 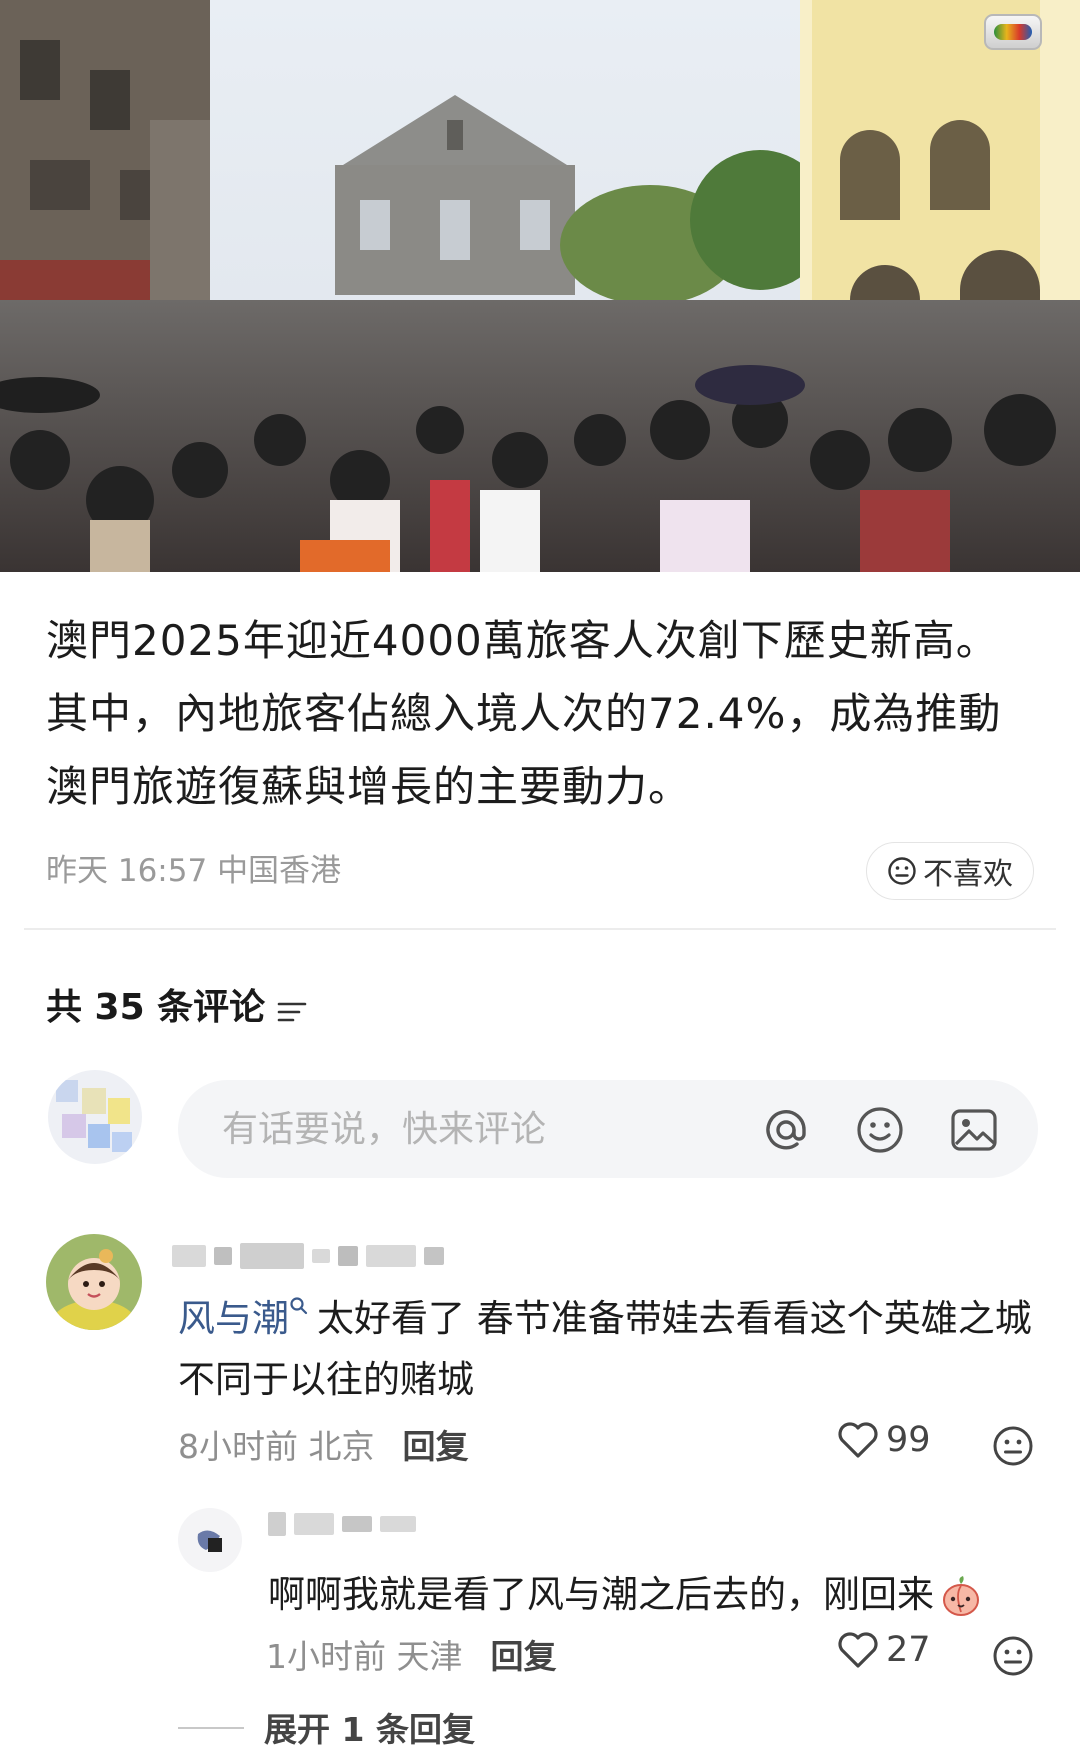 What do you see at coordinates (292, 1007) in the screenshot?
I see `sort-icon` at bounding box center [292, 1007].